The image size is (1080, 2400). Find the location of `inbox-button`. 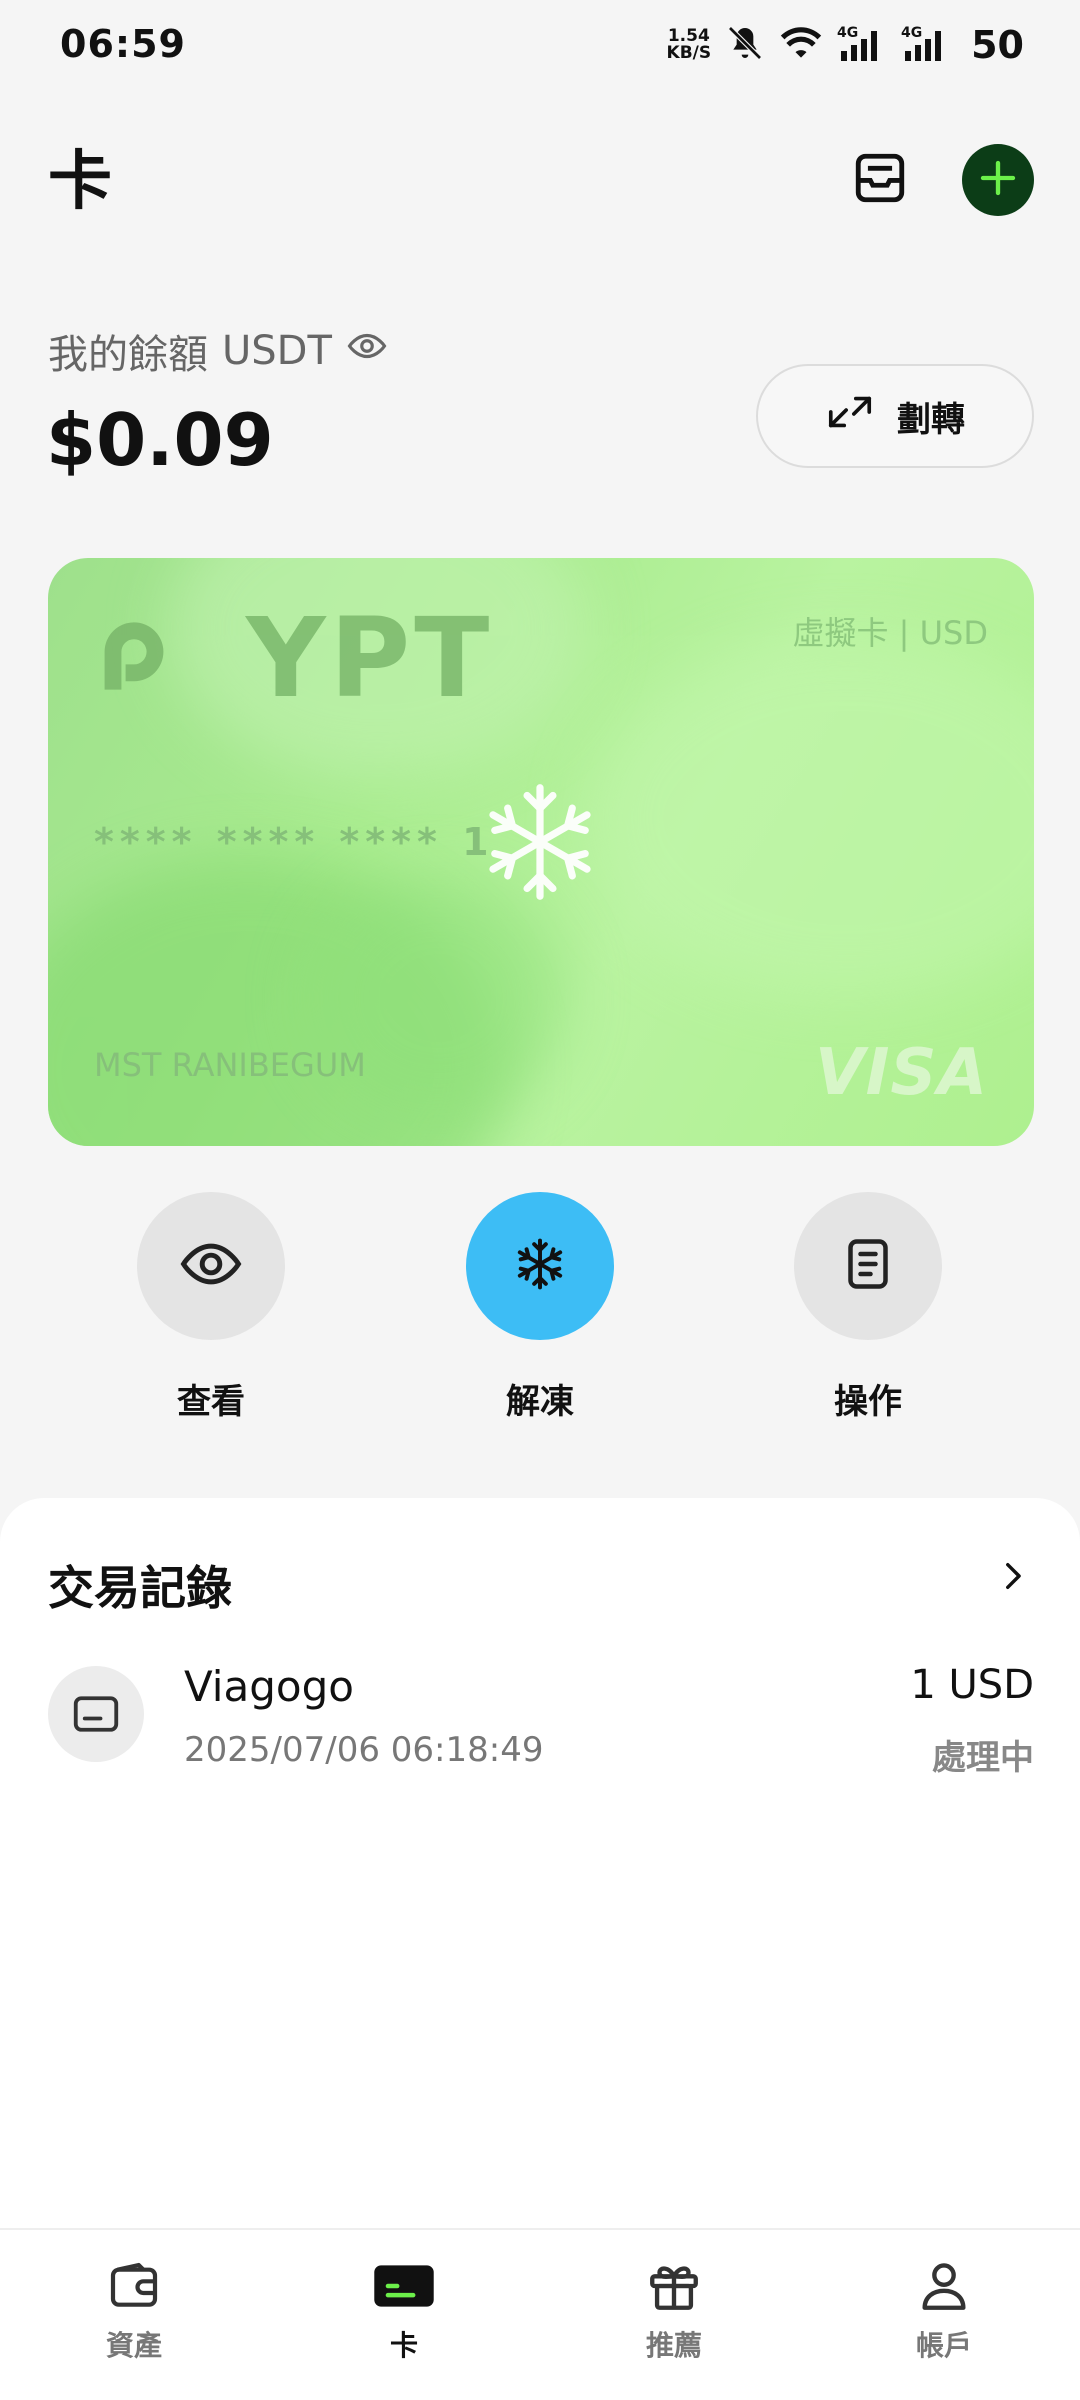

inbox-button is located at coordinates (880, 180).